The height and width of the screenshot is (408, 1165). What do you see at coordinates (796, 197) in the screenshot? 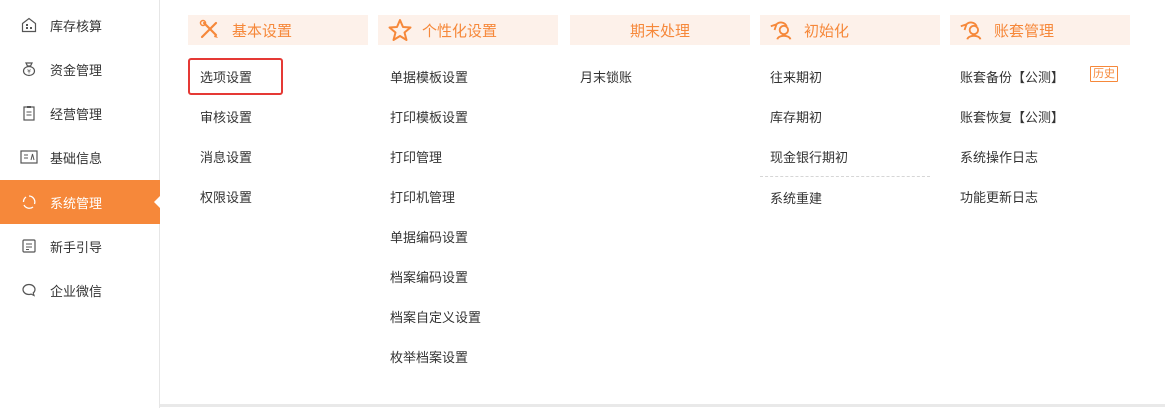
I see `link-system-rebuild: 系统重建` at bounding box center [796, 197].